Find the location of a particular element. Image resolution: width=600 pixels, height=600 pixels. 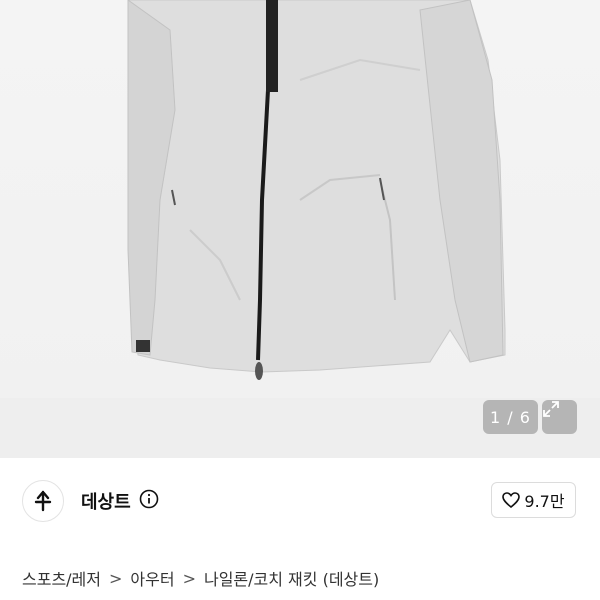

image-counter: 1 / 6 is located at coordinates (510, 417).